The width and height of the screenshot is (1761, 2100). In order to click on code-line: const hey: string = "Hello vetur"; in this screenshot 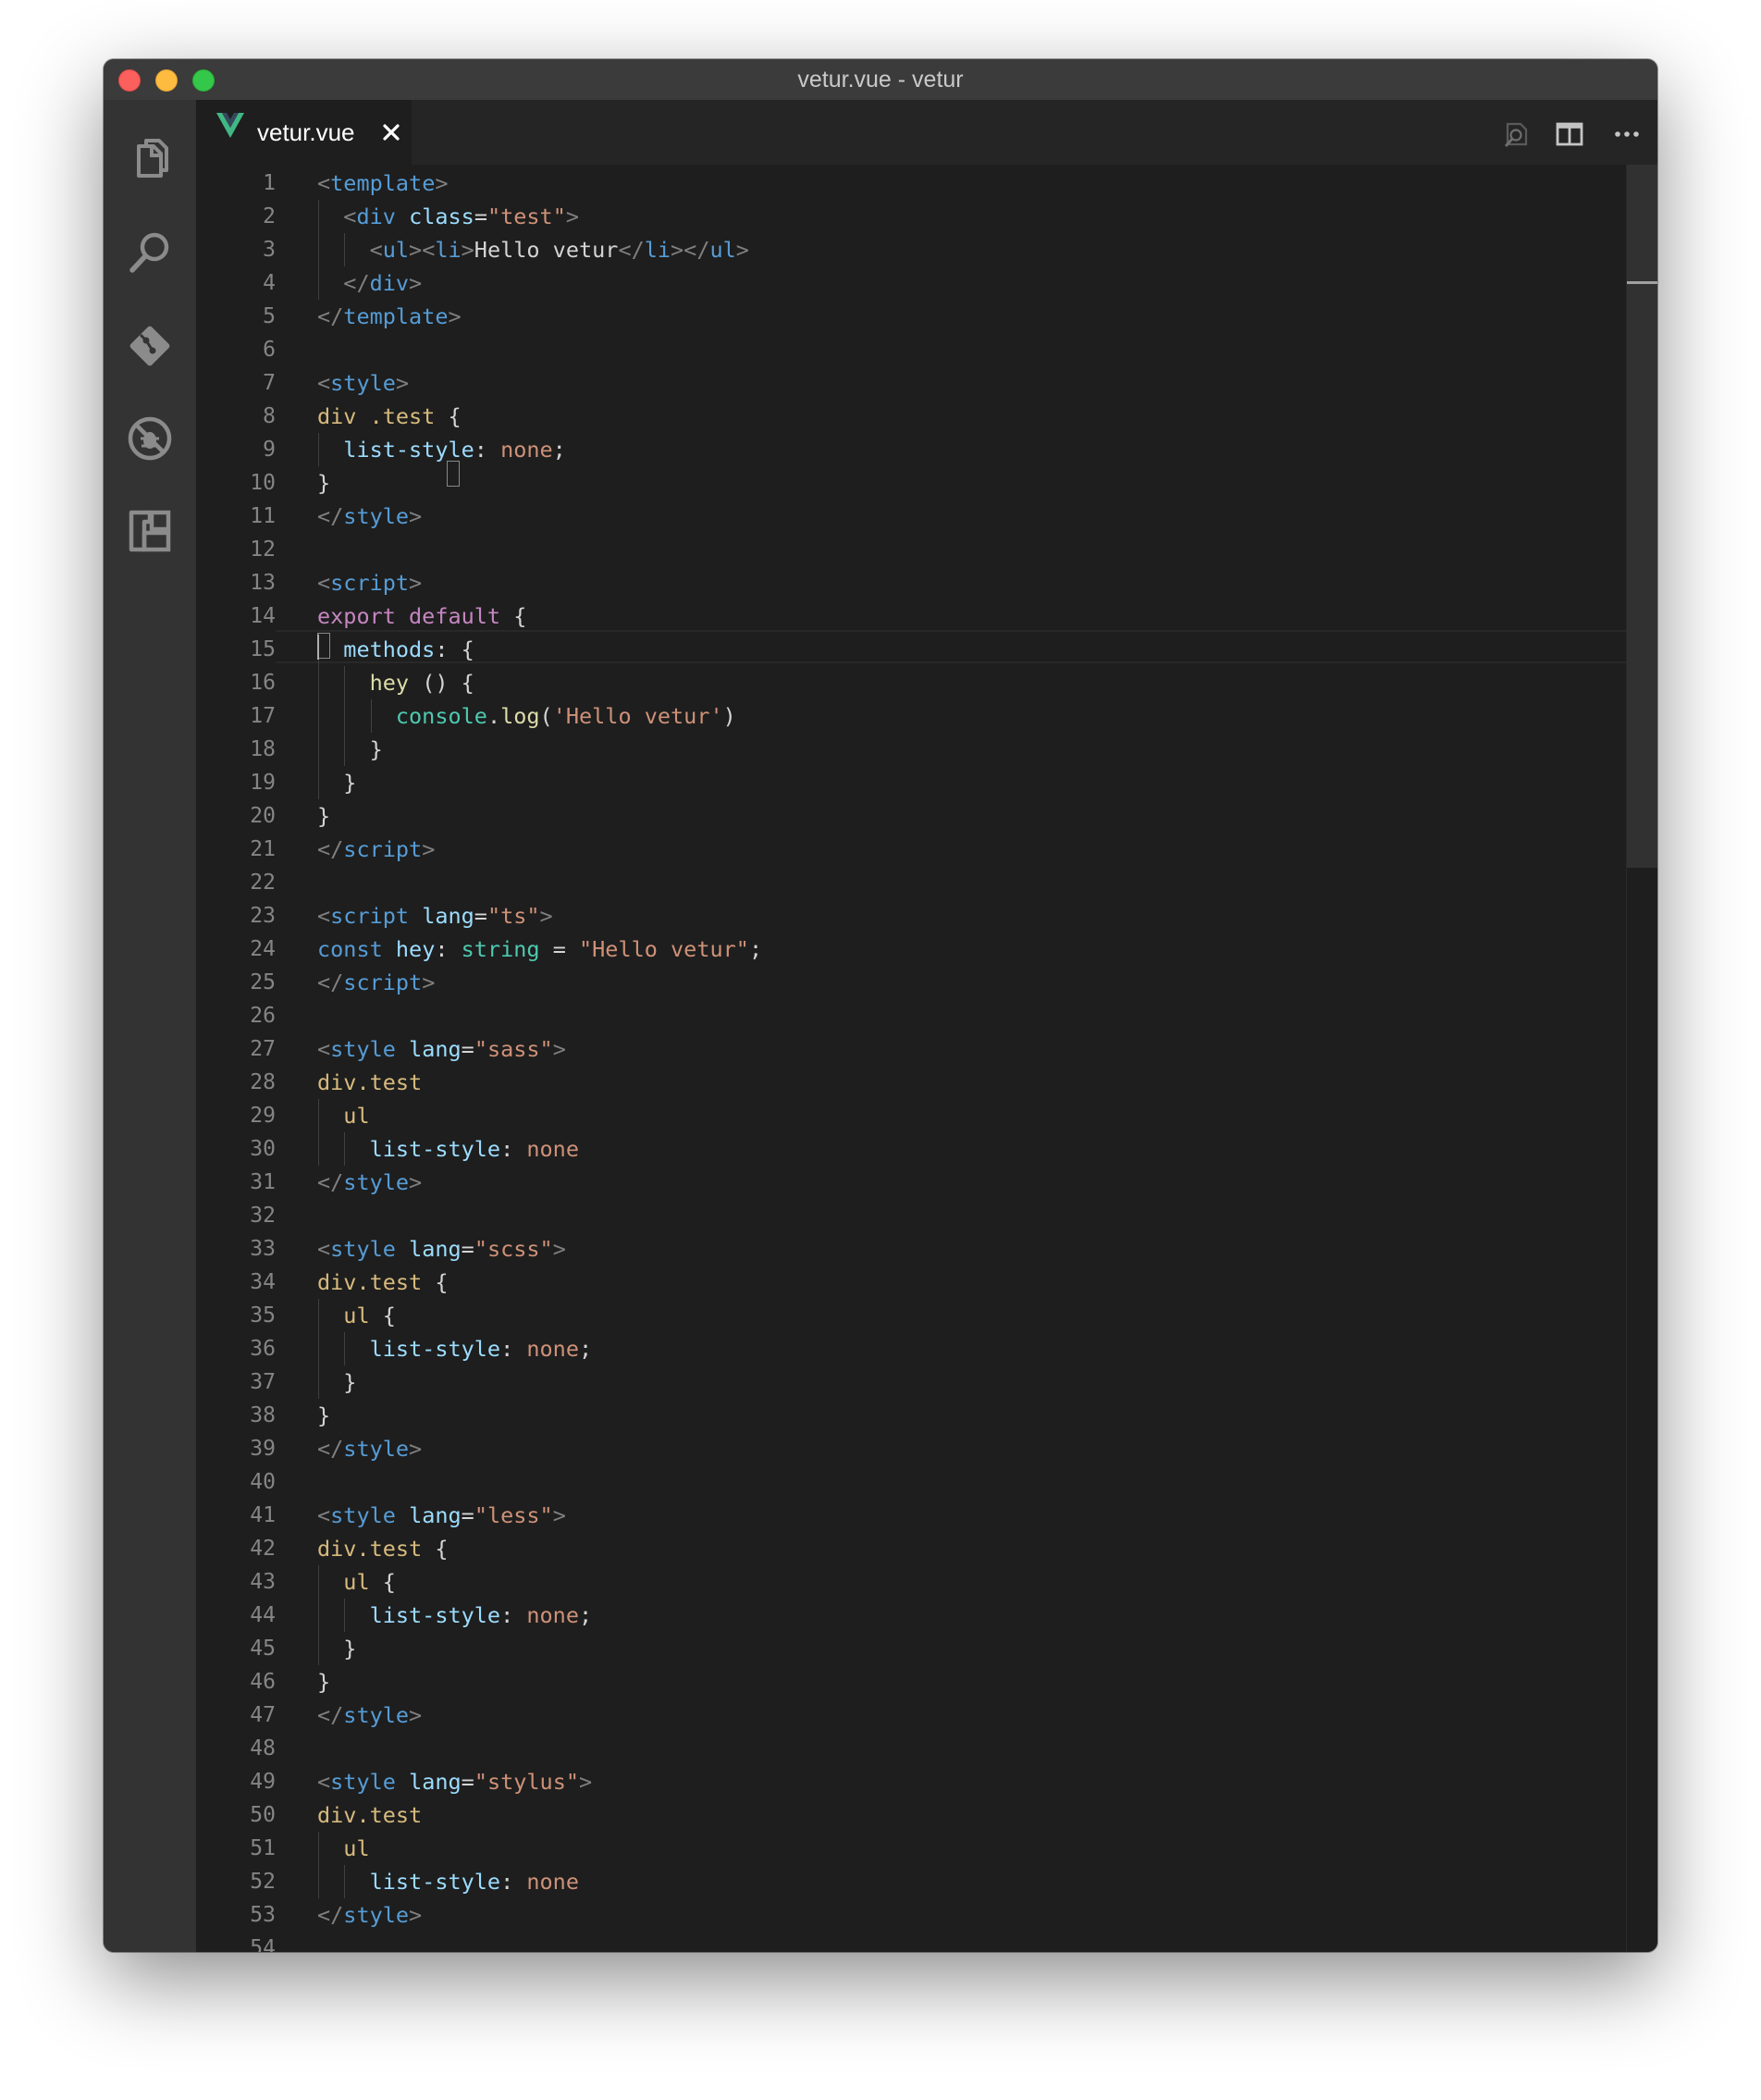, I will do `click(539, 949)`.